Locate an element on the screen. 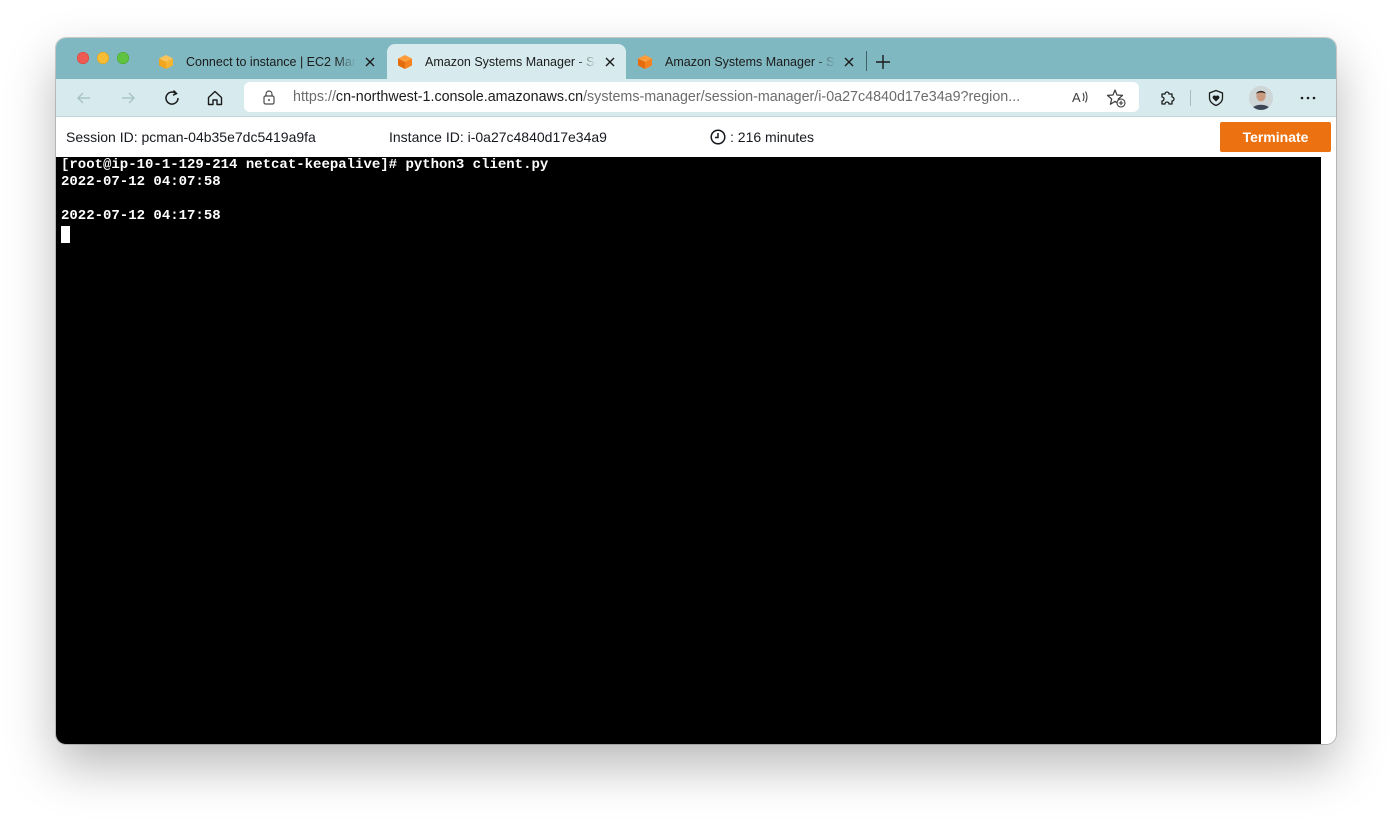 The height and width of the screenshot is (819, 1392). new-tab-button is located at coordinates (883, 62).